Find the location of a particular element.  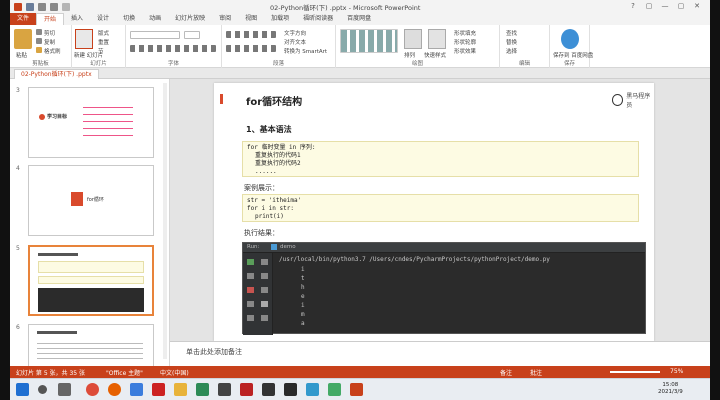

tab-review: 审阅 is located at coordinates (225, 19).